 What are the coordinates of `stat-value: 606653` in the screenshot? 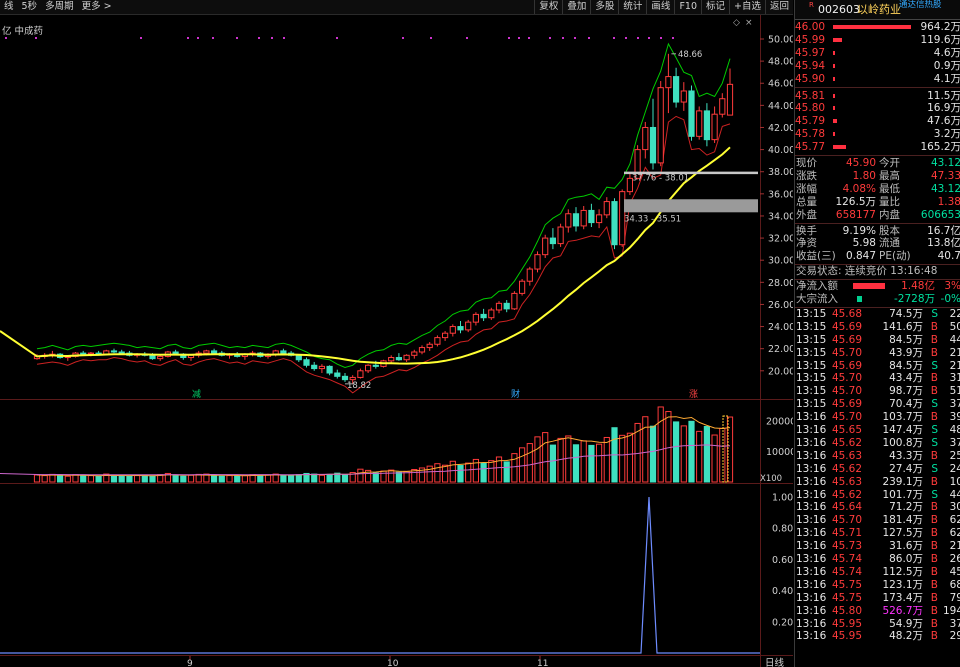 It's located at (940, 214).